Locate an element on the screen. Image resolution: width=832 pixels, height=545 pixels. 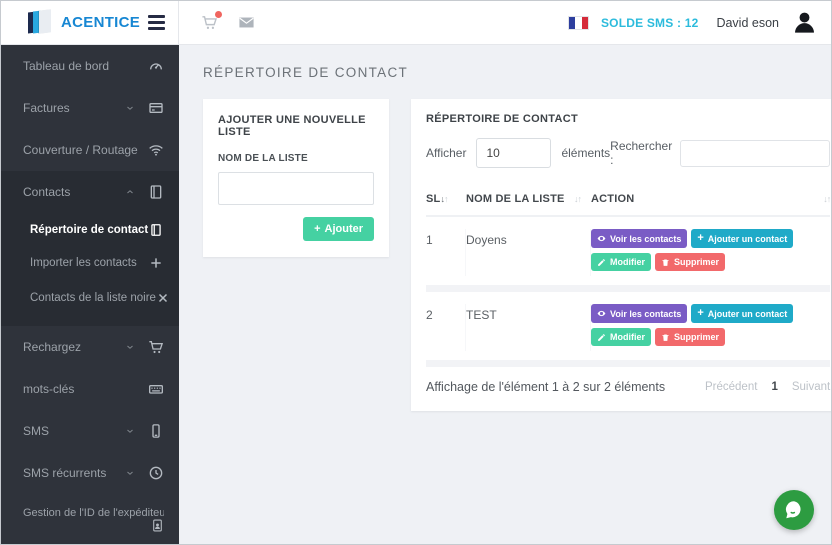
row-list-name: TEST is located at coordinates (528, 327).